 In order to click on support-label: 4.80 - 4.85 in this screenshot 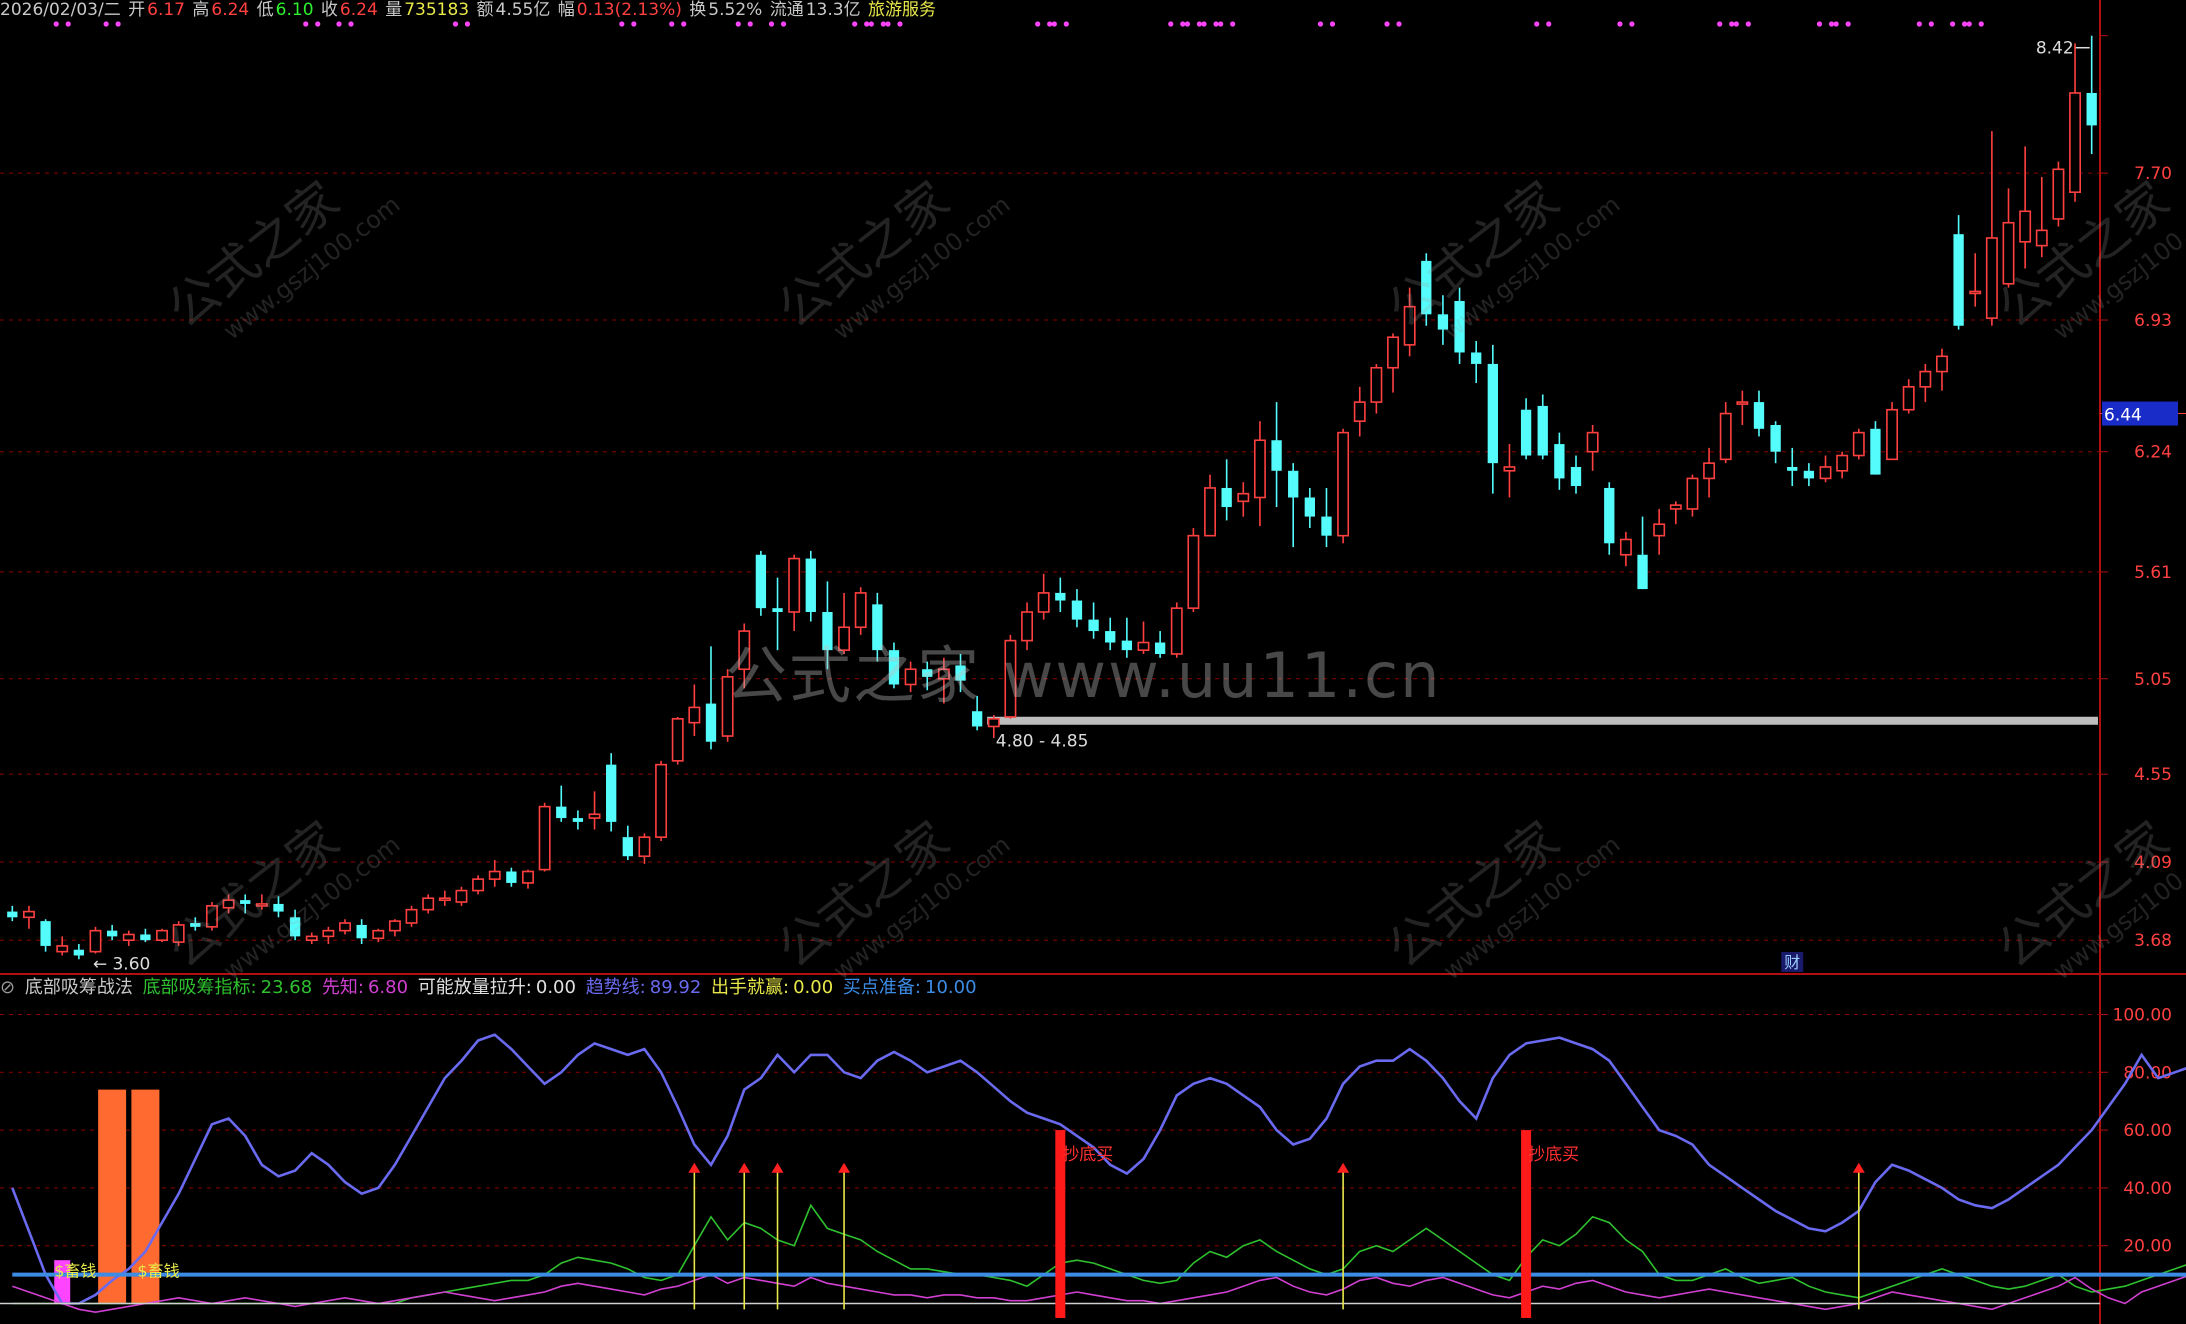, I will do `click(1042, 742)`.